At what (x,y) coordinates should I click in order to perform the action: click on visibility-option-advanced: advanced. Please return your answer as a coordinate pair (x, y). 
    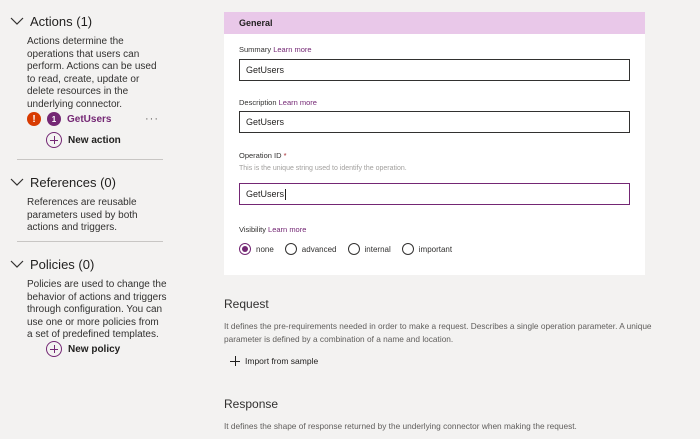
    Looking at the image, I should click on (310, 249).